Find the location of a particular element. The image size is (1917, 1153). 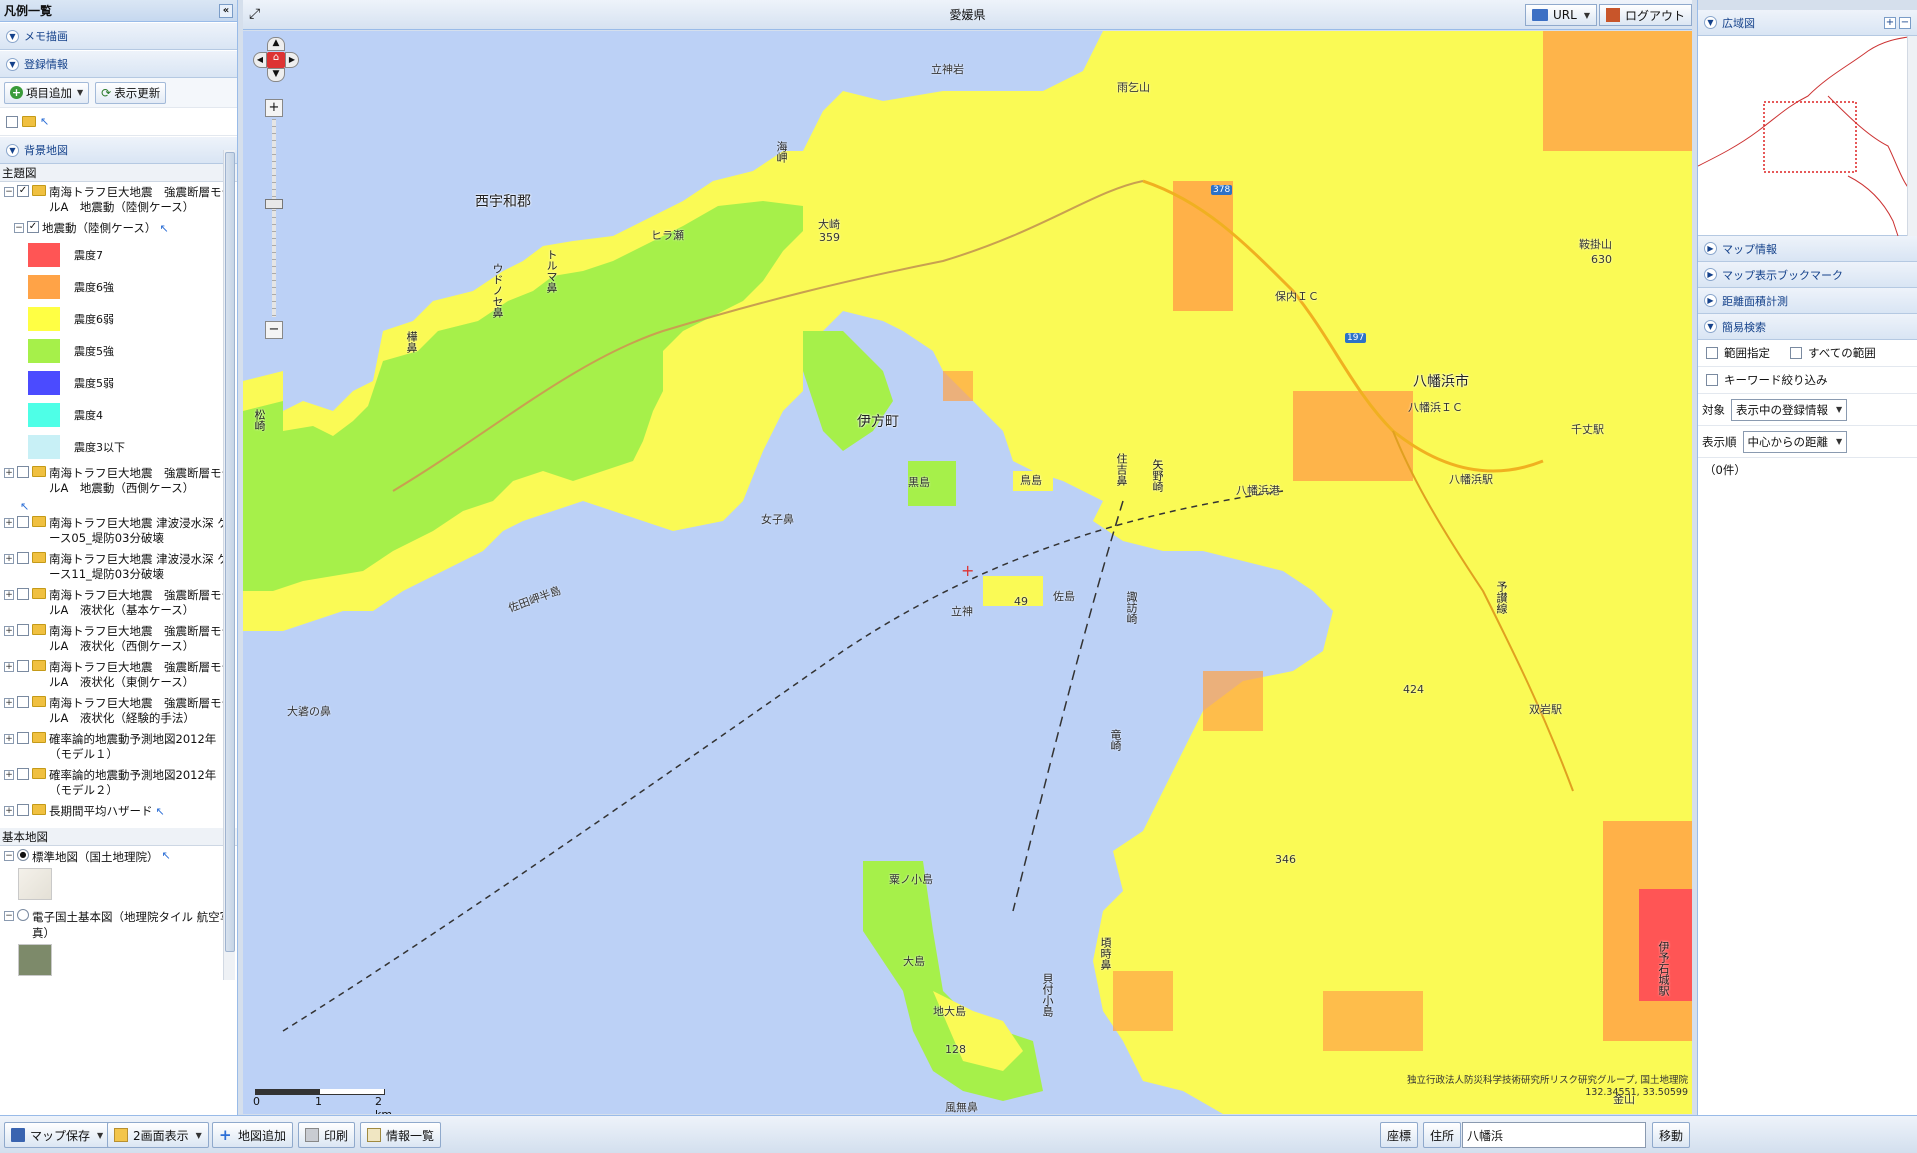

layer-node: + 南海トラフ巨大地震 津波浸水深 ケース05_堤防03分破壊 is located at coordinates (118, 531).